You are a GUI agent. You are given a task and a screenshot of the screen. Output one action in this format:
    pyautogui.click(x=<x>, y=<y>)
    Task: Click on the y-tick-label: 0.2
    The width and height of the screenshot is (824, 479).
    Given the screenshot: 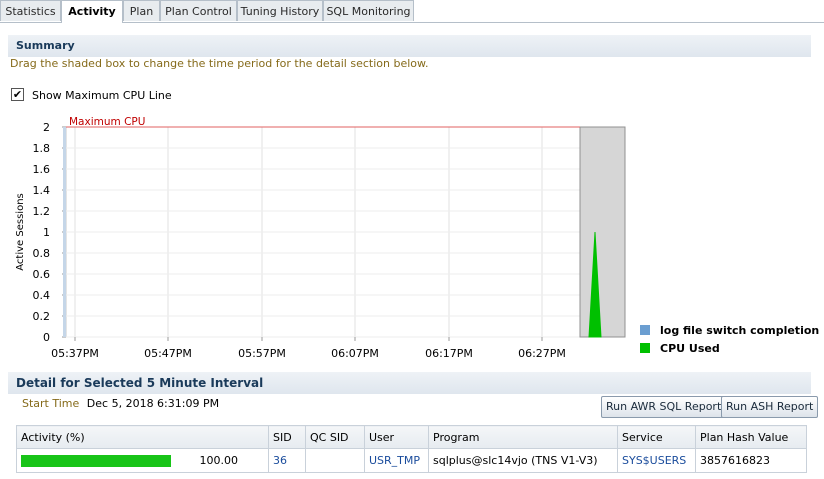 What is the action you would take?
    pyautogui.click(x=42, y=316)
    